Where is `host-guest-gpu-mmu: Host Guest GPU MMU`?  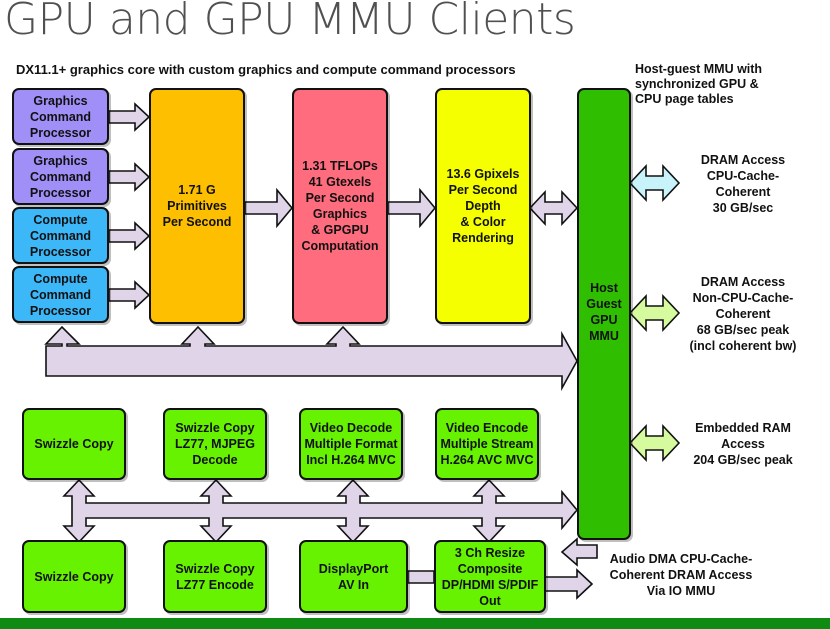 host-guest-gpu-mmu: Host Guest GPU MMU is located at coordinates (604, 314).